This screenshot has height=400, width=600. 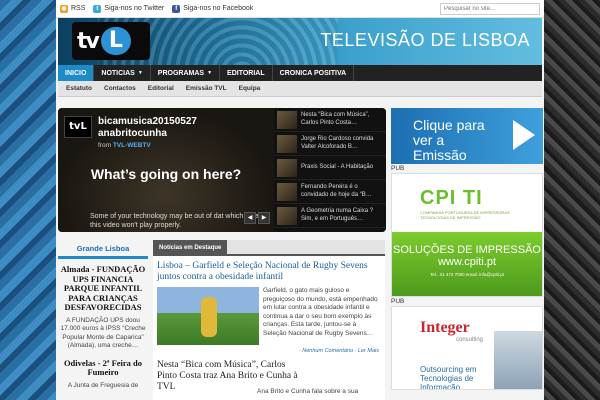 I want to click on cpiti-headline: SOLUÇÕES DE IMPRESSÃO, so click(x=467, y=250).